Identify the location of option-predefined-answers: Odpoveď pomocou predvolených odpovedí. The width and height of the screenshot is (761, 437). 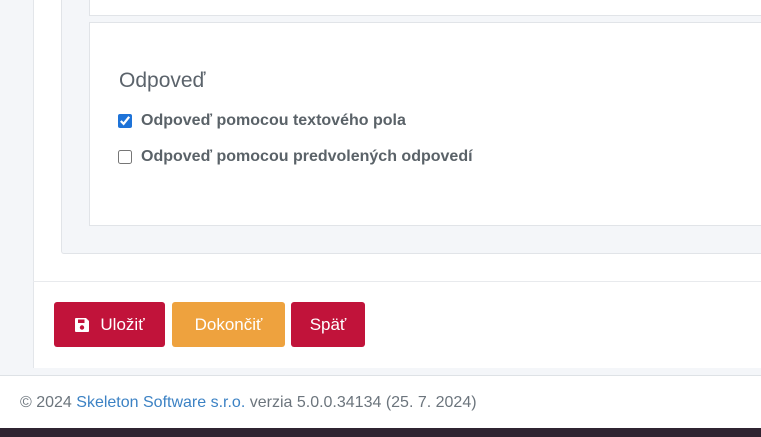
(295, 157).